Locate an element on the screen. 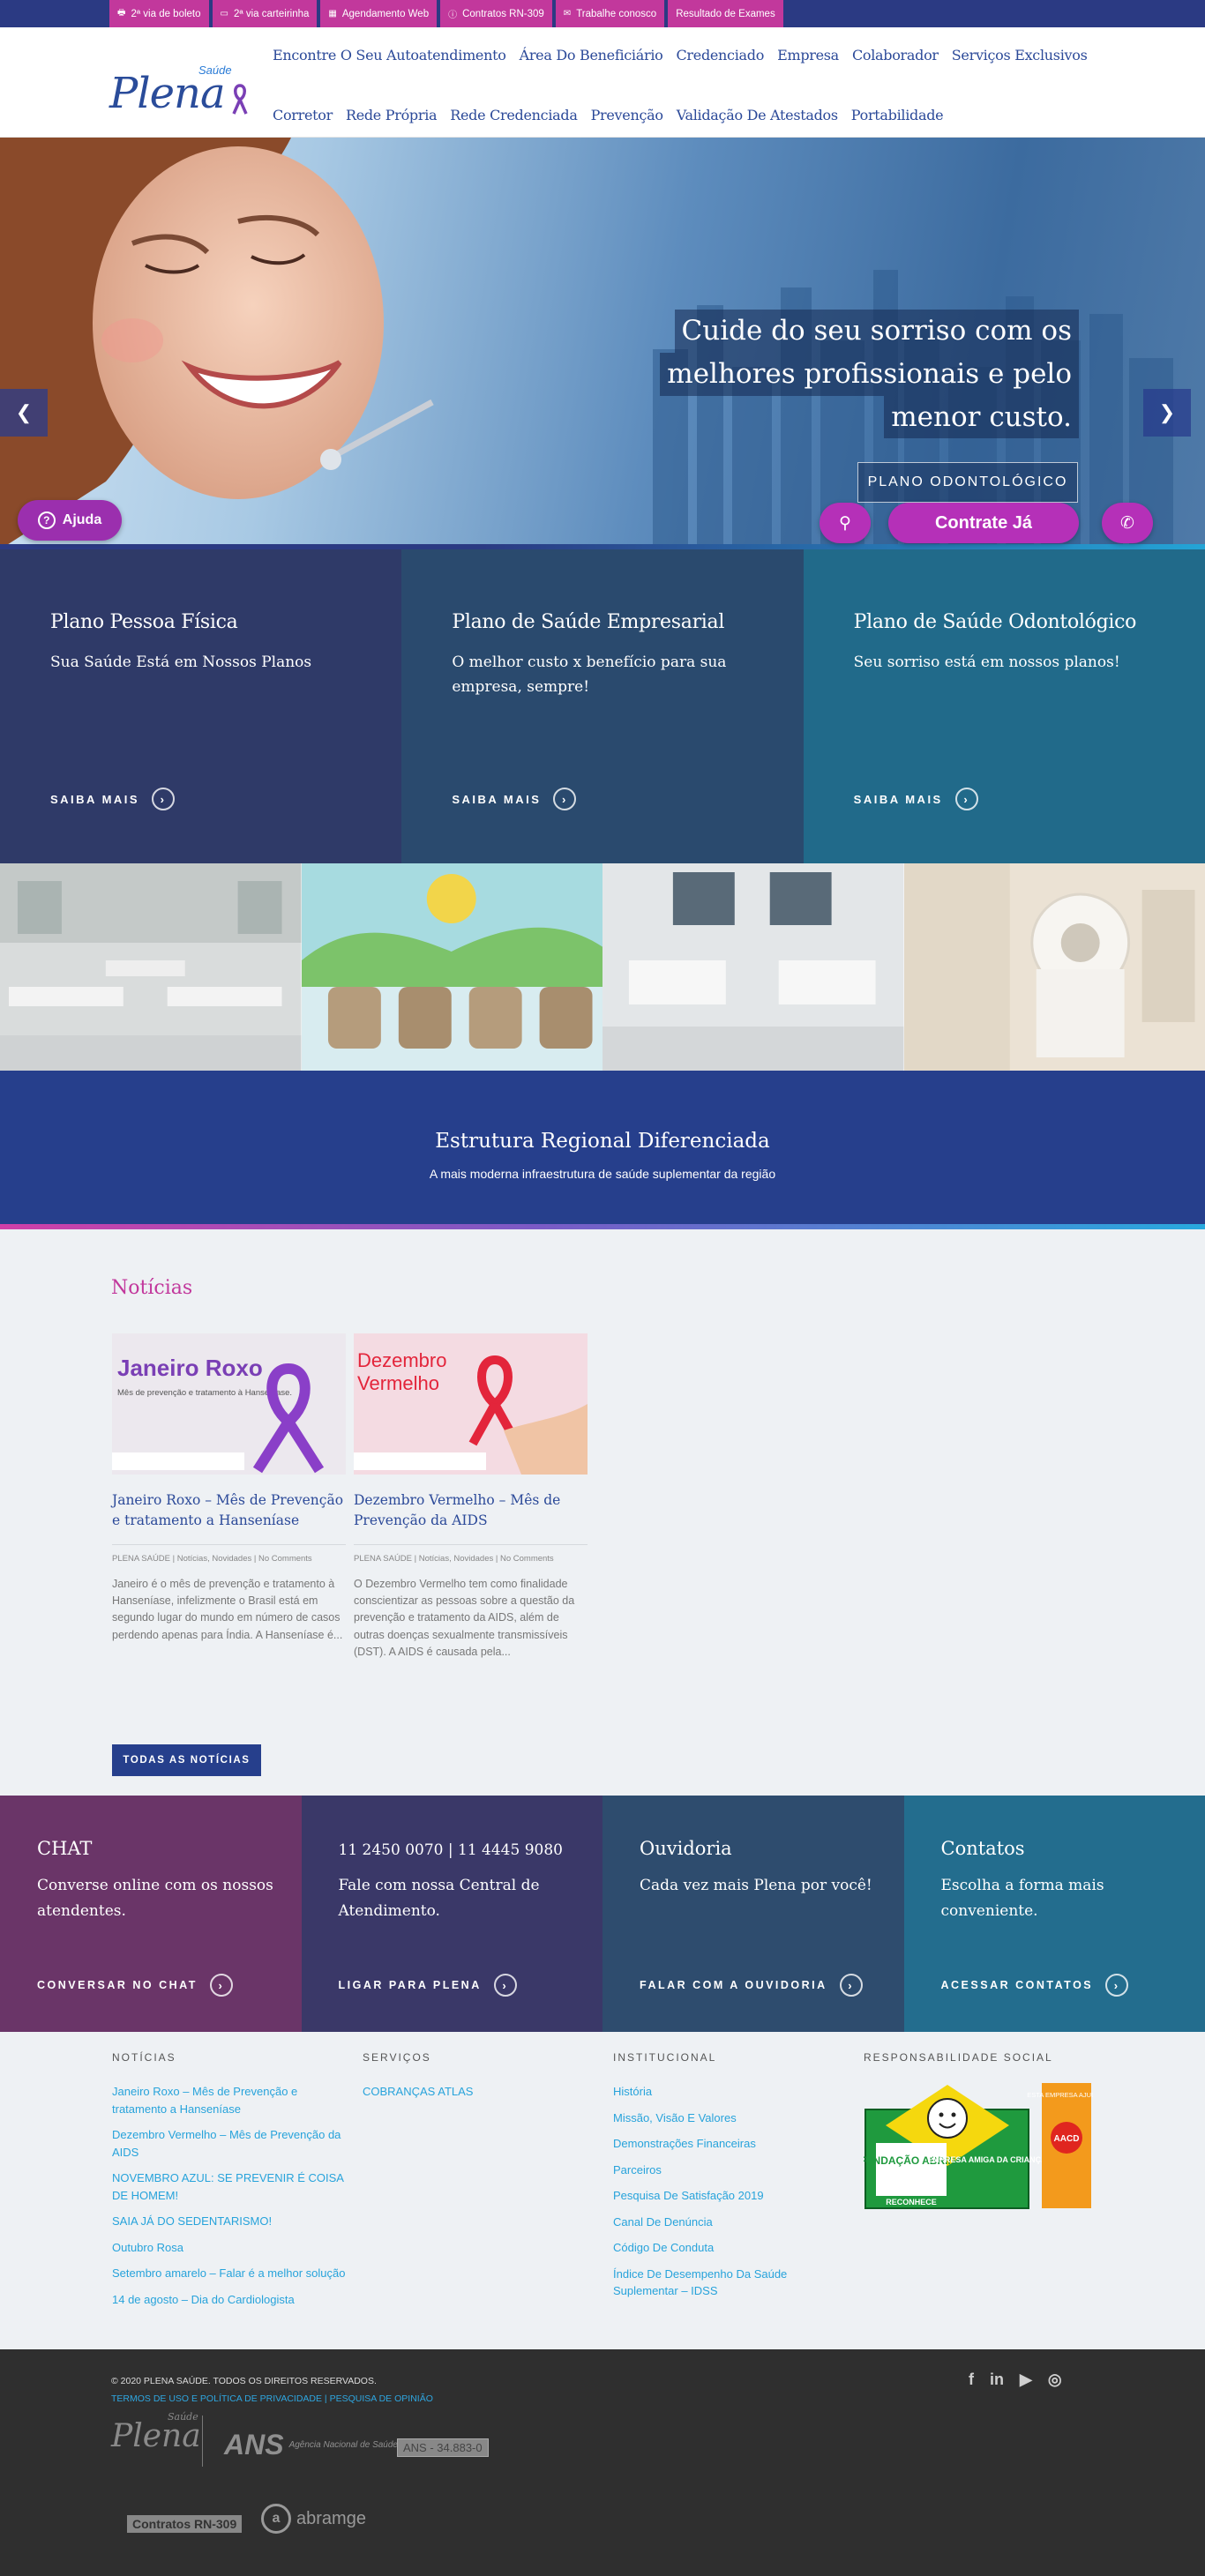 This screenshot has width=1205, height=2576. nav-item: Colaborador is located at coordinates (895, 55).